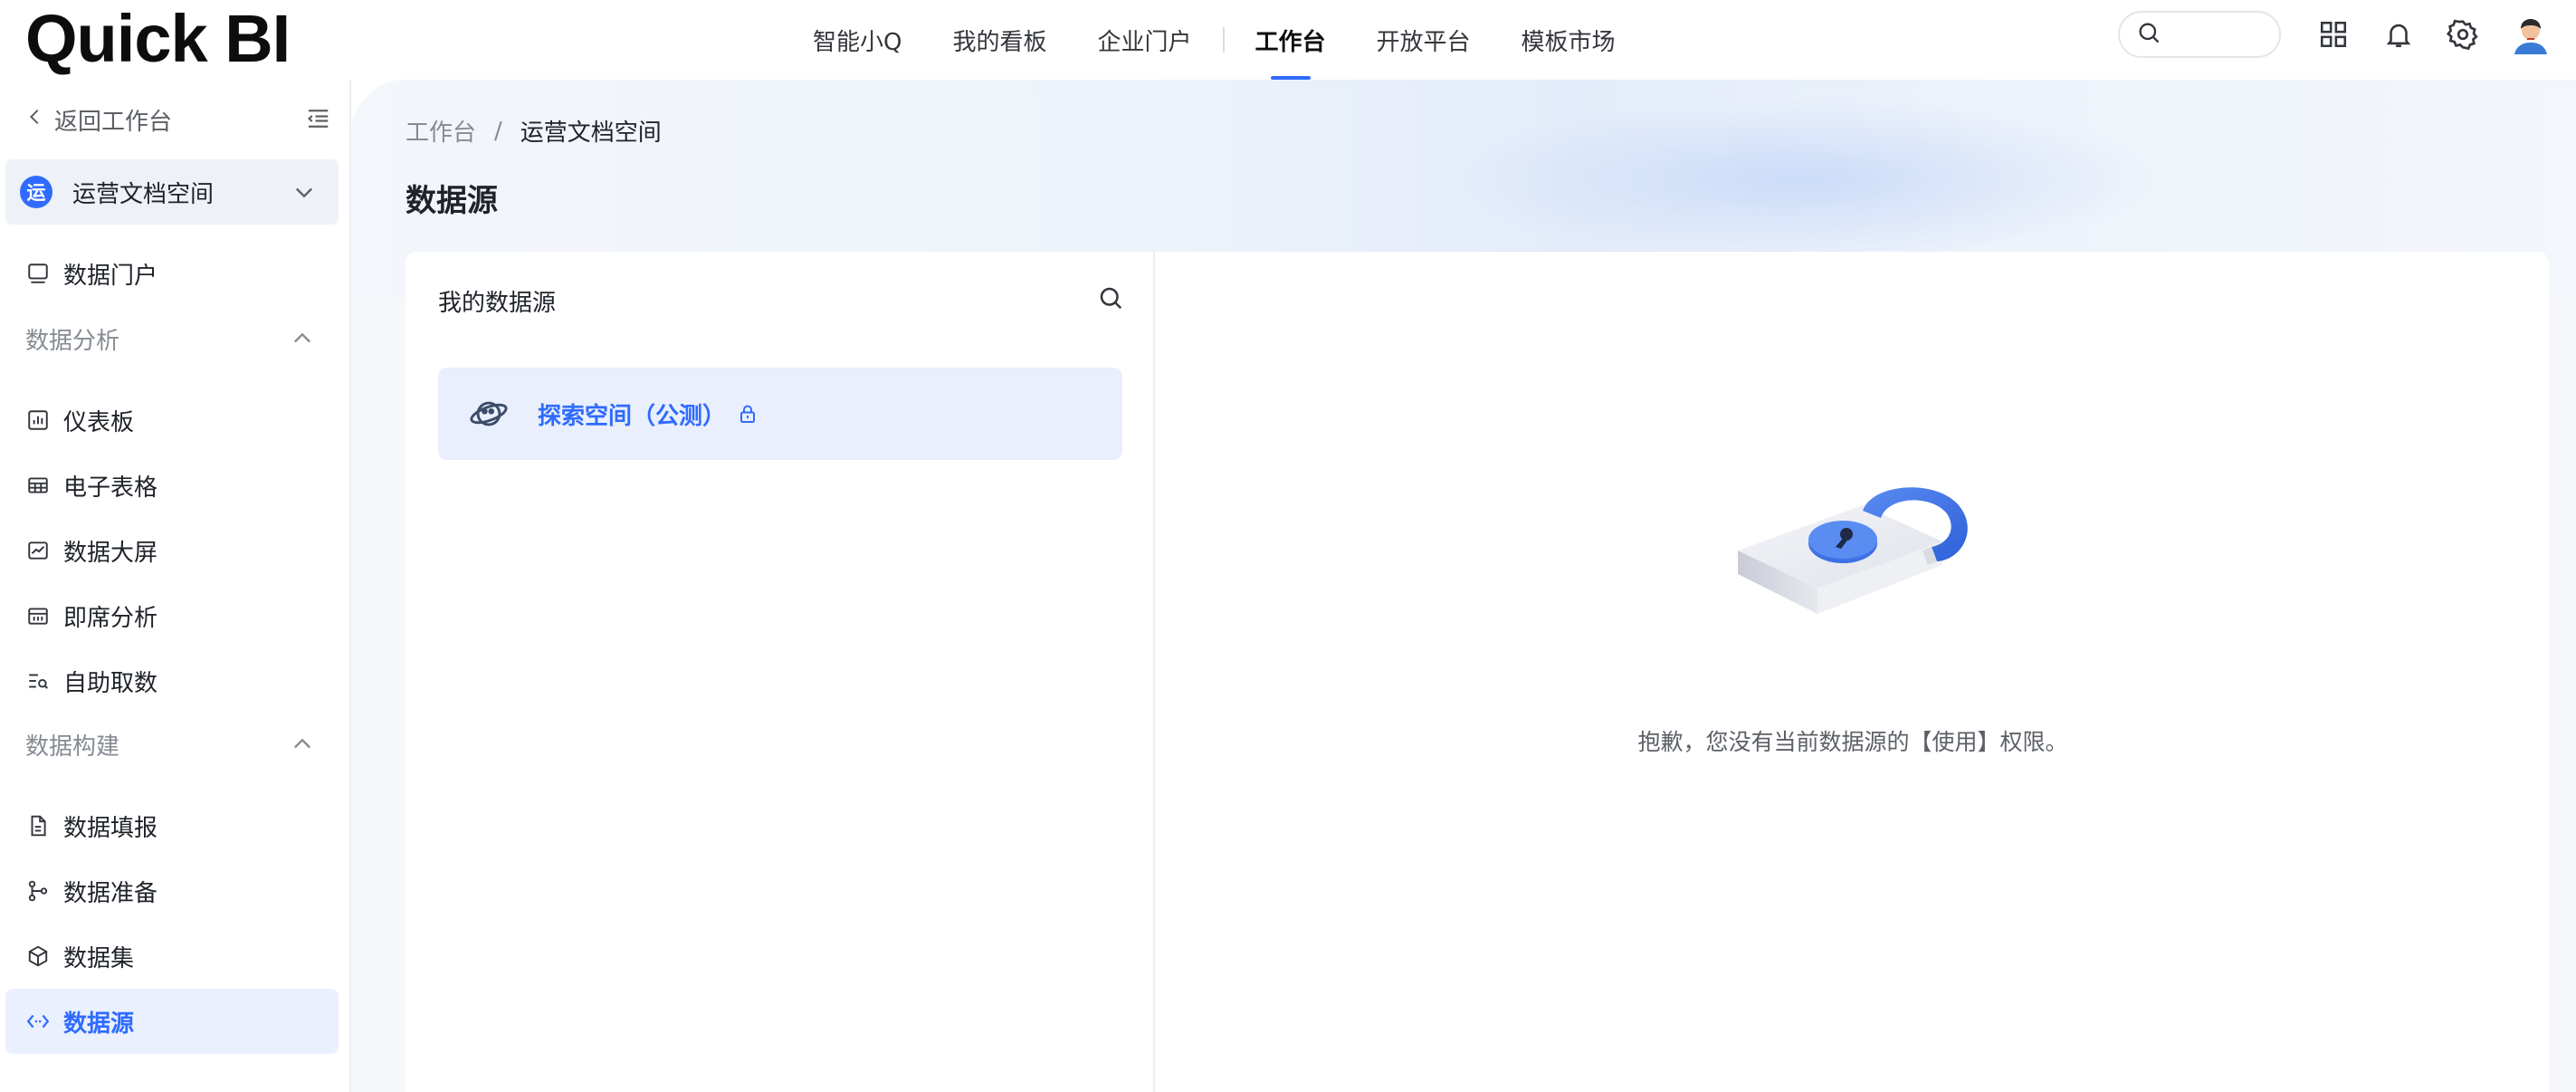  What do you see at coordinates (1872, 568) in the screenshot?
I see `locked-padlock-illustration` at bounding box center [1872, 568].